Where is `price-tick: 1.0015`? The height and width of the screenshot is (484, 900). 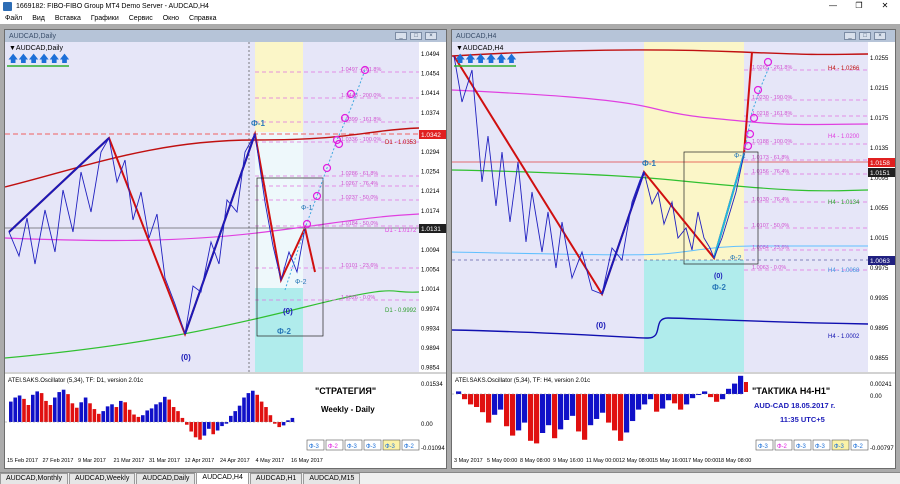 price-tick: 1.0015 is located at coordinates (879, 239).